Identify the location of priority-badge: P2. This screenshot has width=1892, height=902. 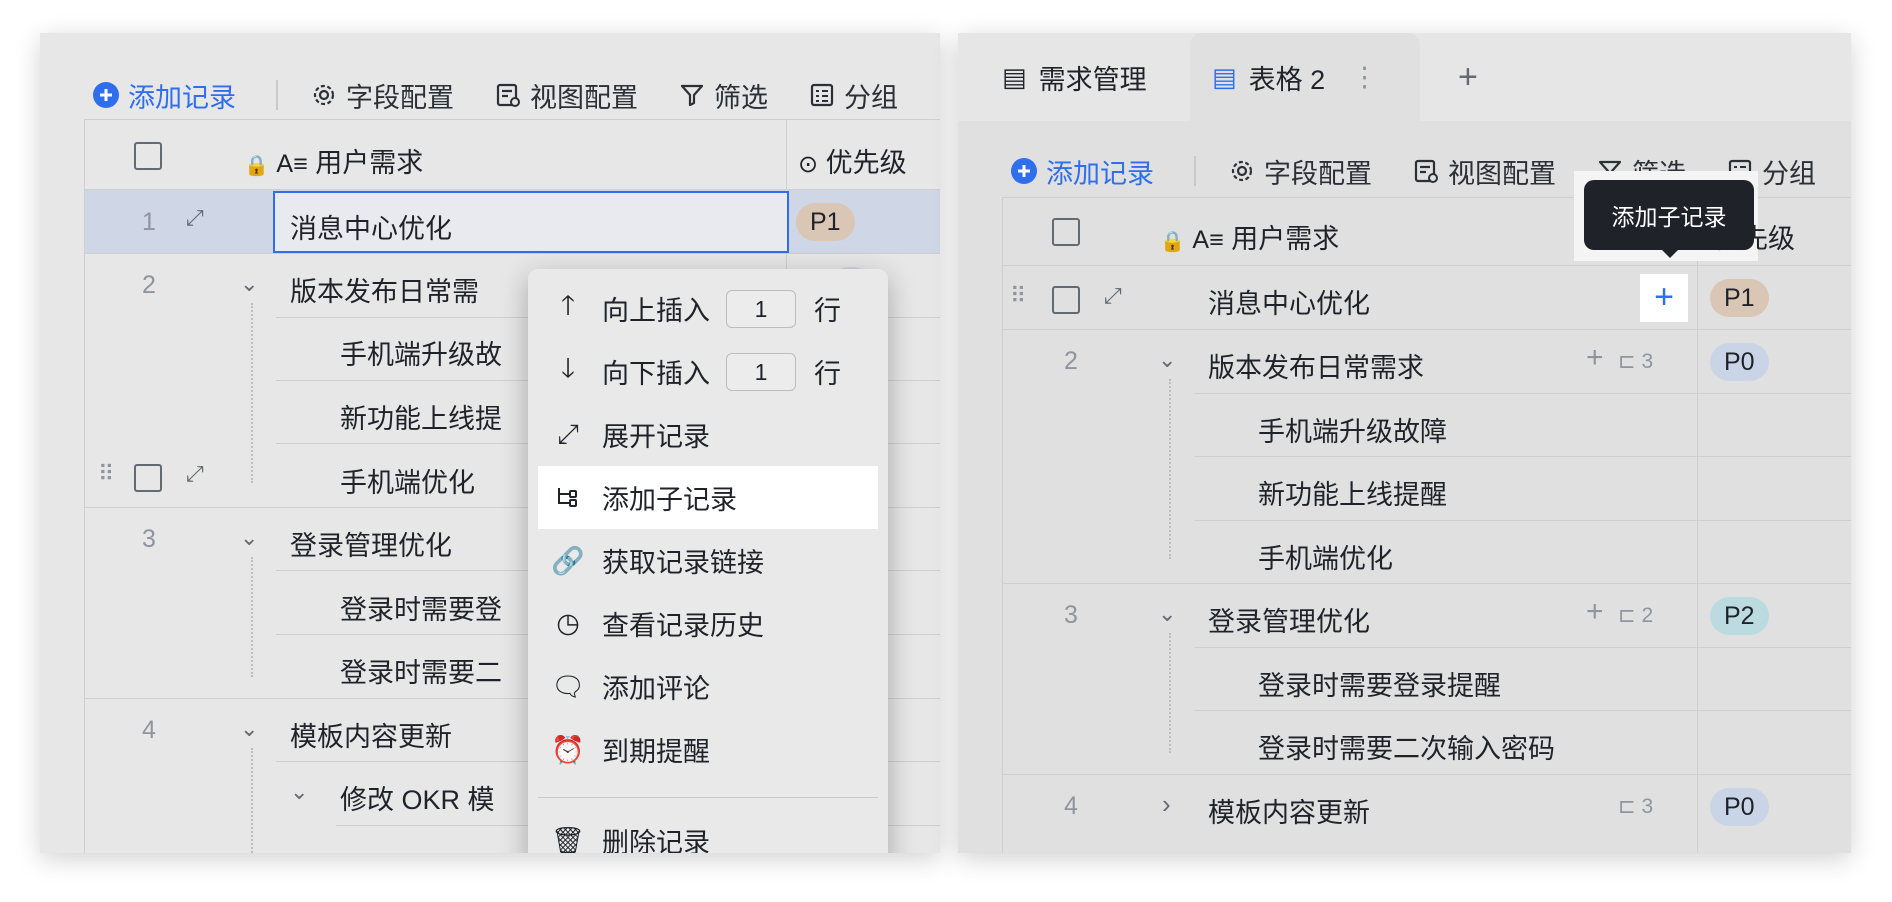
(1739, 616).